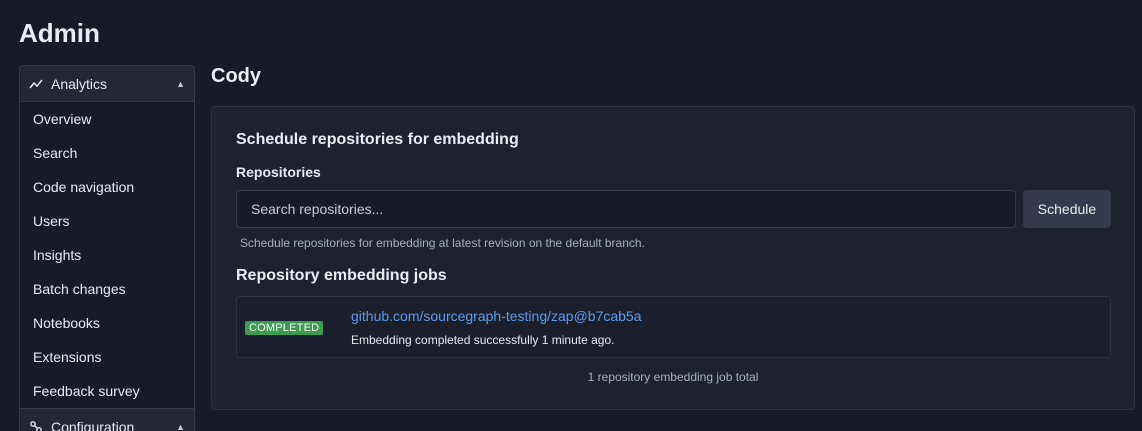 This screenshot has width=1142, height=431. What do you see at coordinates (377, 139) in the screenshot?
I see `schedule-title: Schedule repositories for embedding` at bounding box center [377, 139].